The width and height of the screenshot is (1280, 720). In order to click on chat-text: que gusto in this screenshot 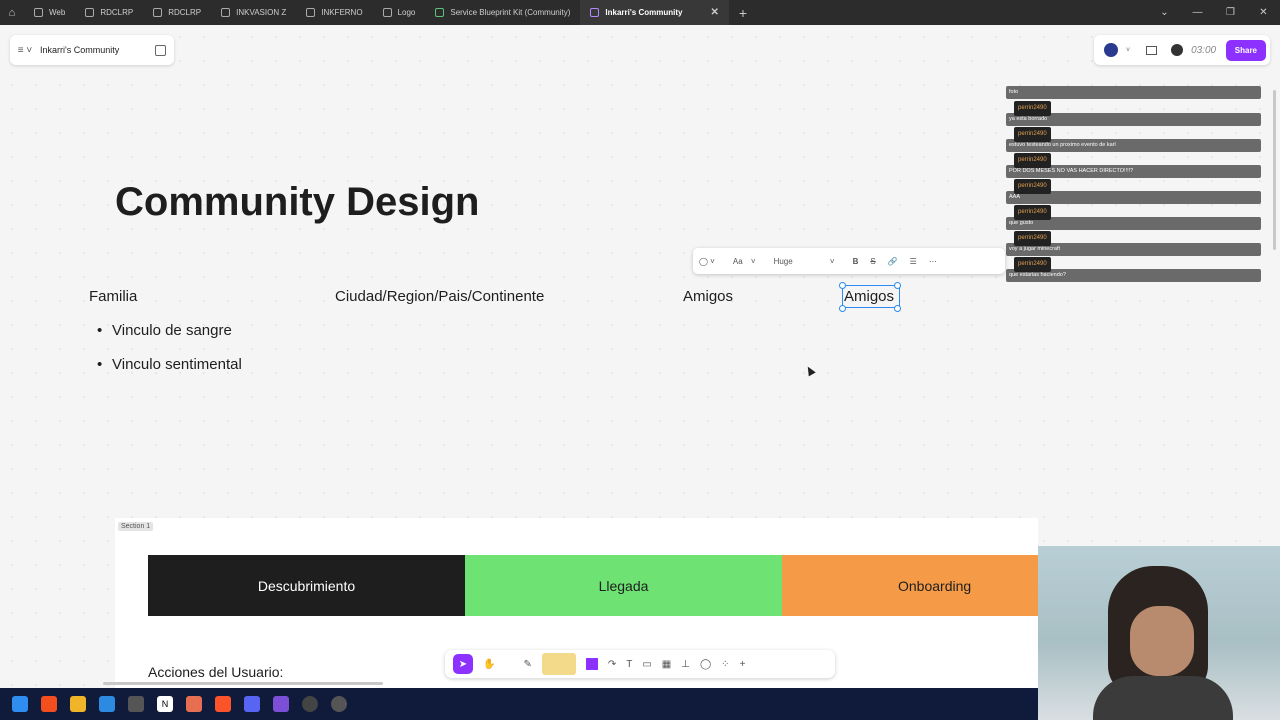, I will do `click(1021, 223)`.